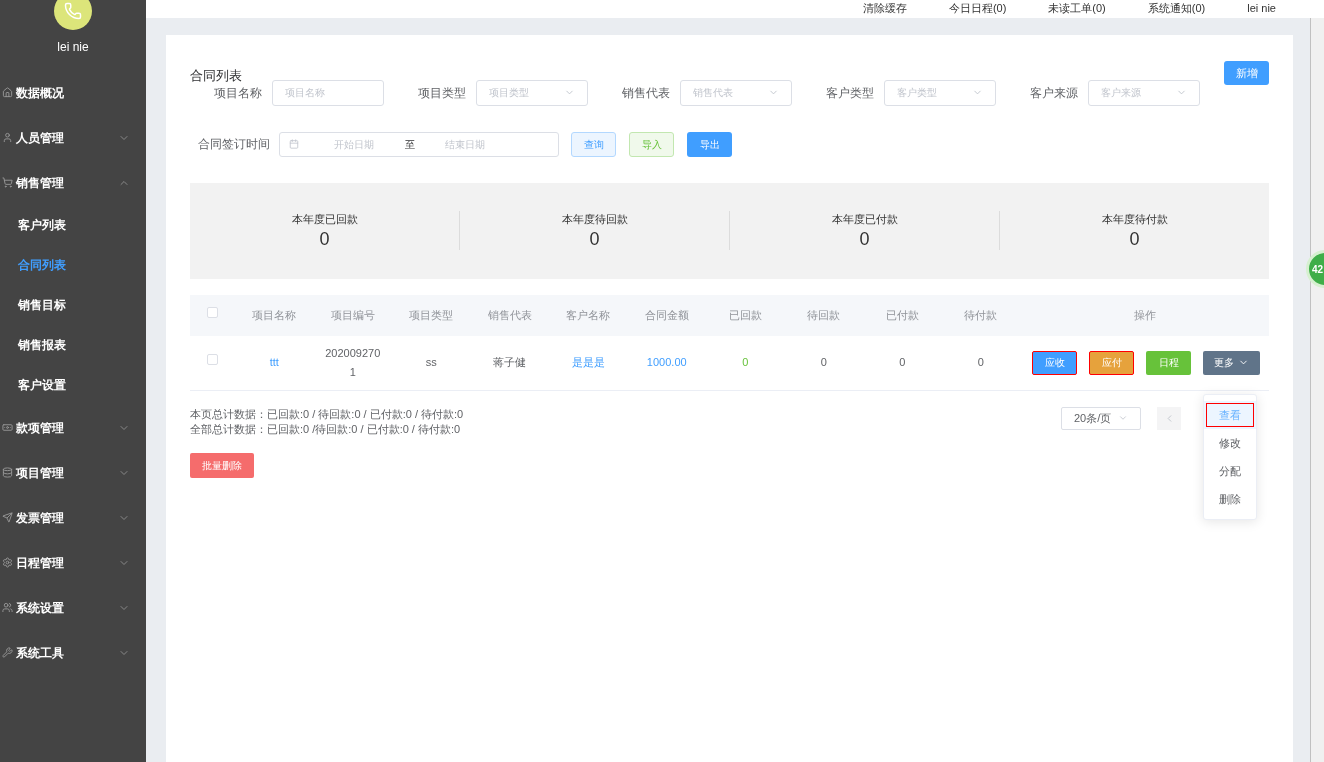 This screenshot has height=762, width=1324. Describe the element at coordinates (1261, 8) in the screenshot. I see `header-user-menu: lei nie` at that location.